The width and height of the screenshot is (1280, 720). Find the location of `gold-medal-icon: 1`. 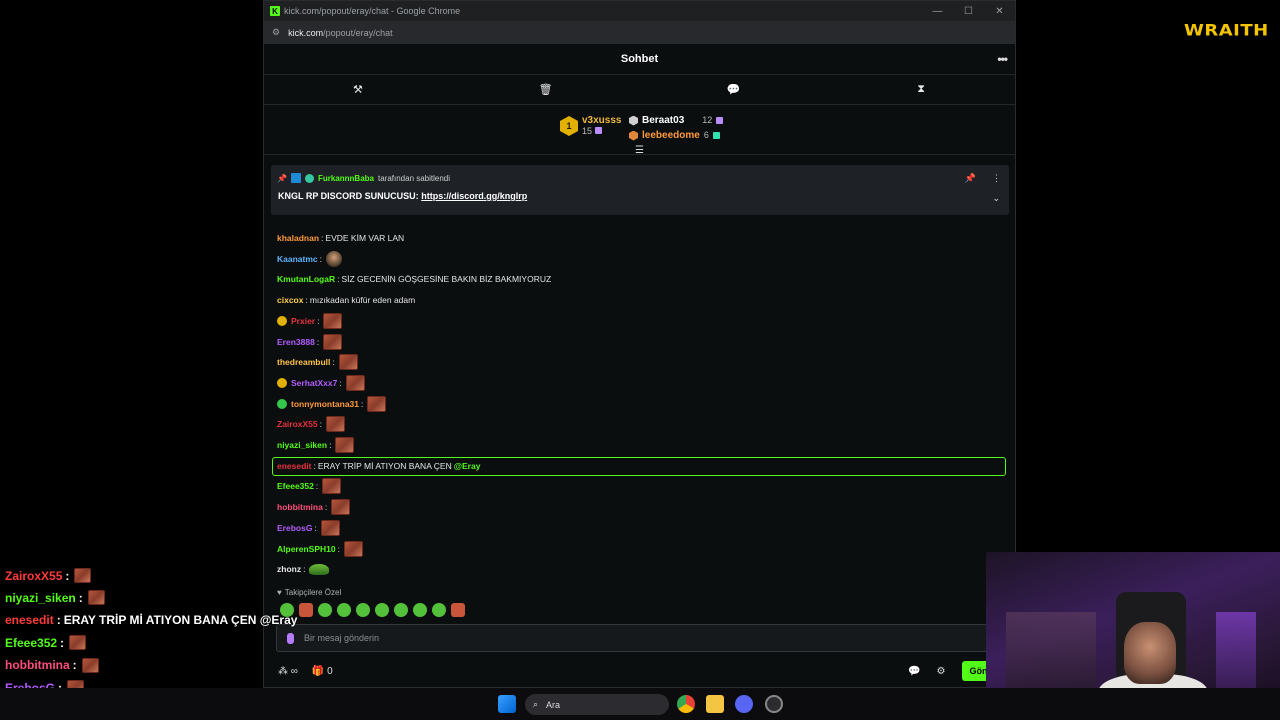

gold-medal-icon: 1 is located at coordinates (569, 126).